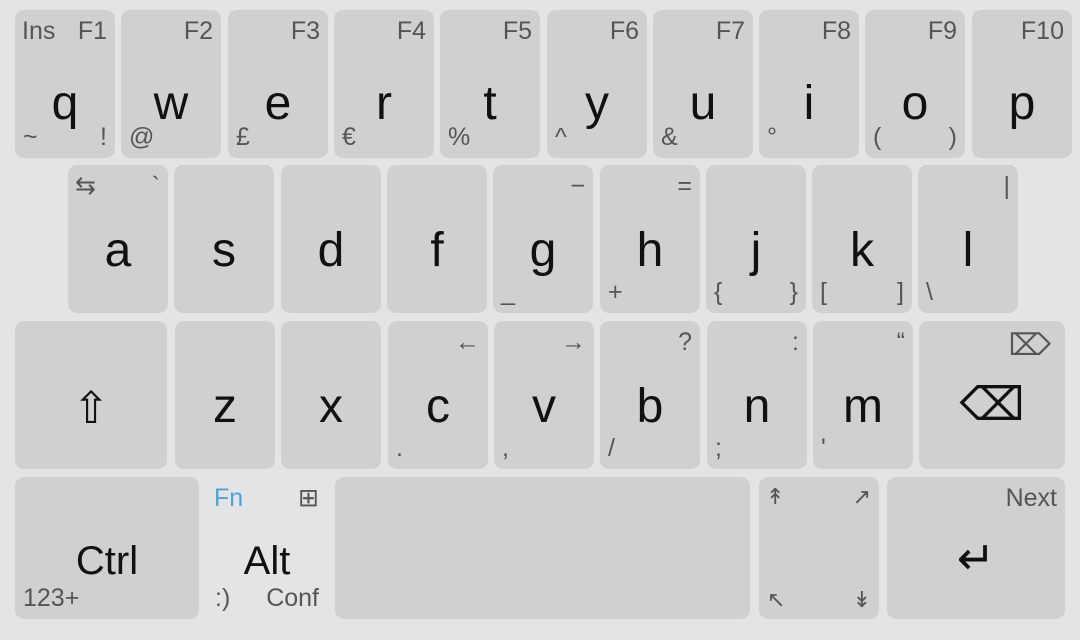  Describe the element at coordinates (308, 498) in the screenshot. I see `alt-key-top-right-label: ⊞` at that location.